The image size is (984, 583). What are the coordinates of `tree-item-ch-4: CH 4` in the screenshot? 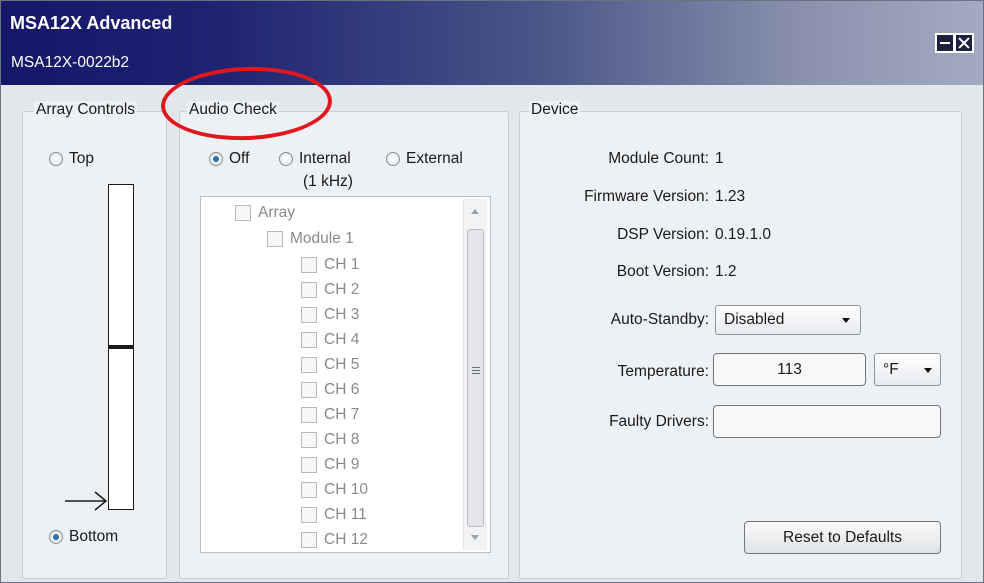 It's located at (330, 340).